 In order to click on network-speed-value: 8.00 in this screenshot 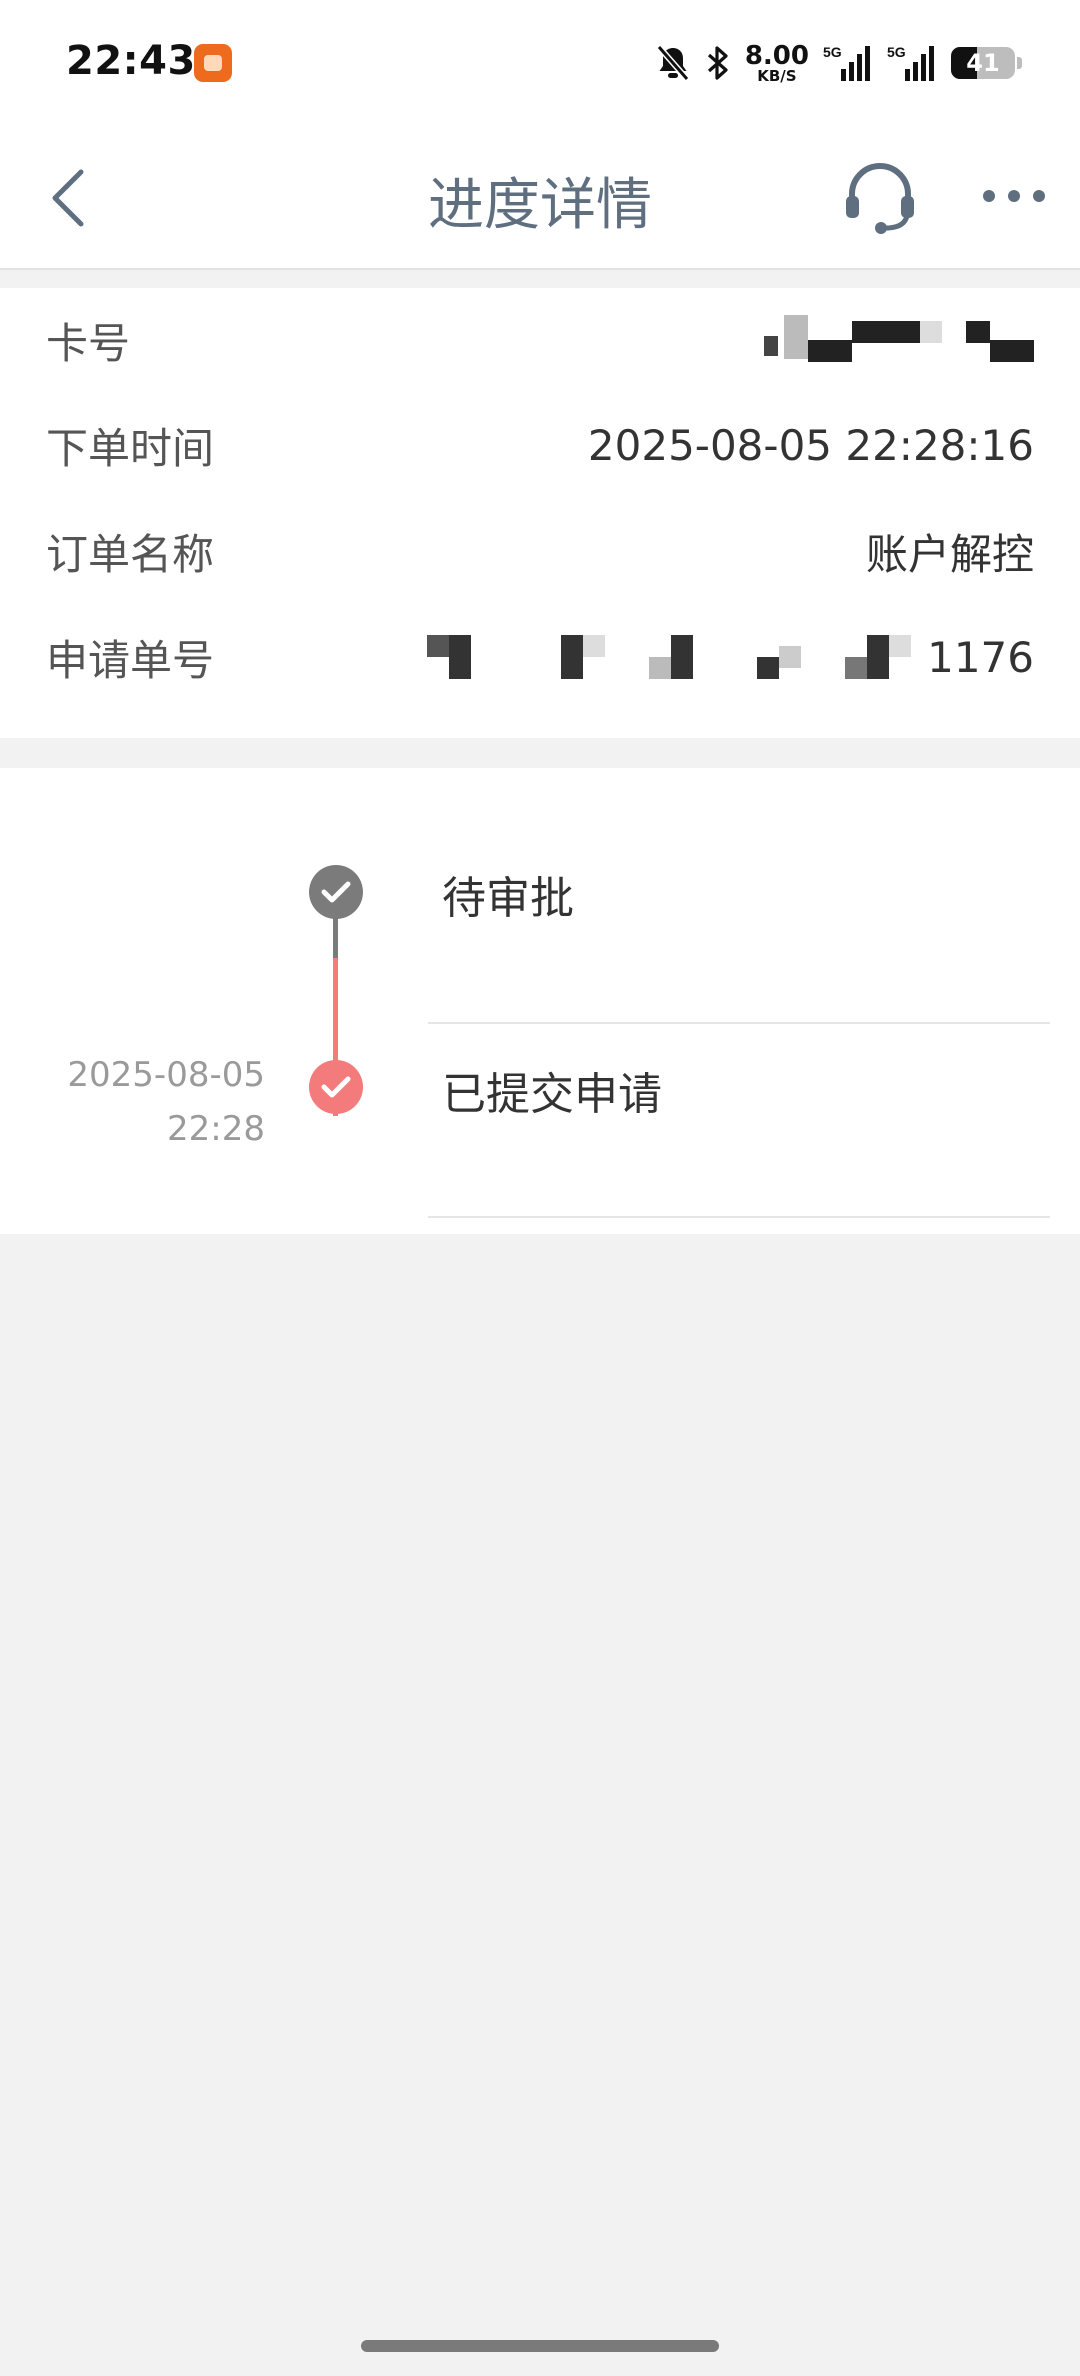, I will do `click(776, 55)`.